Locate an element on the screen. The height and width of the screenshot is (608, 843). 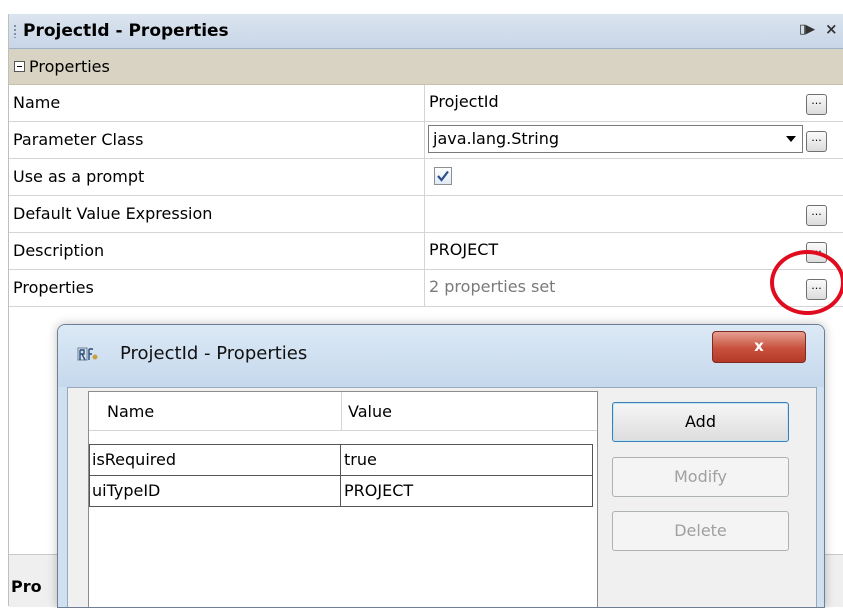
report-icon is located at coordinates (87, 354).